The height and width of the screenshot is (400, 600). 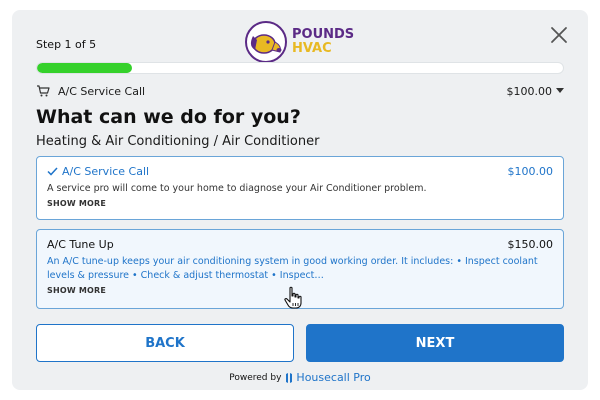 I want to click on dog-logo-icon, so click(x=266, y=42).